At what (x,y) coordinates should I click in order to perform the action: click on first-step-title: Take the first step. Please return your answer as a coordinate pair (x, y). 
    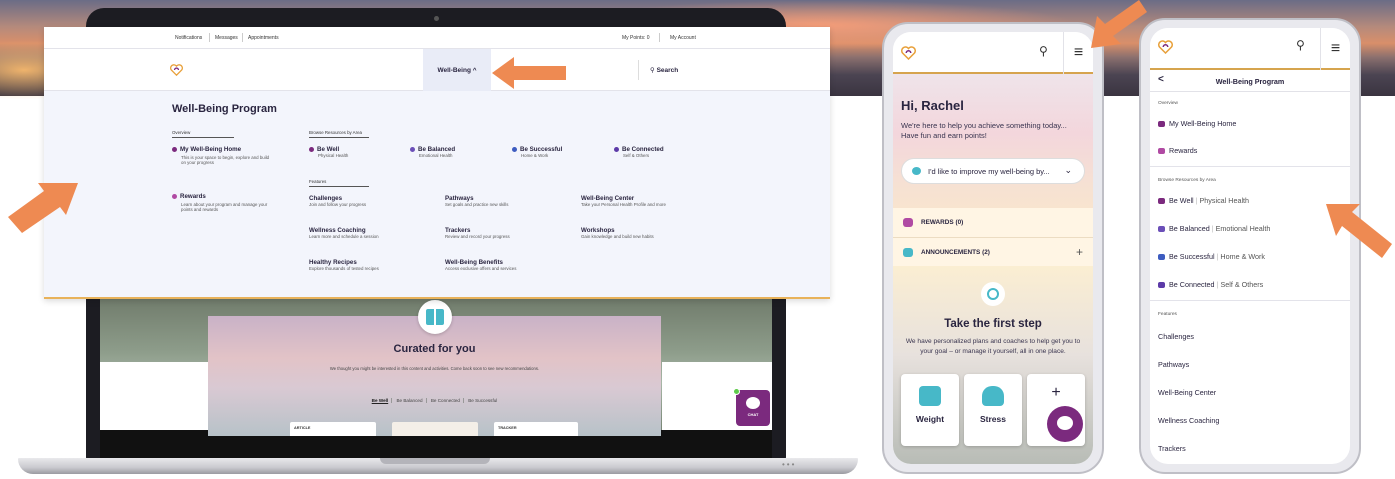
    Looking at the image, I should click on (993, 324).